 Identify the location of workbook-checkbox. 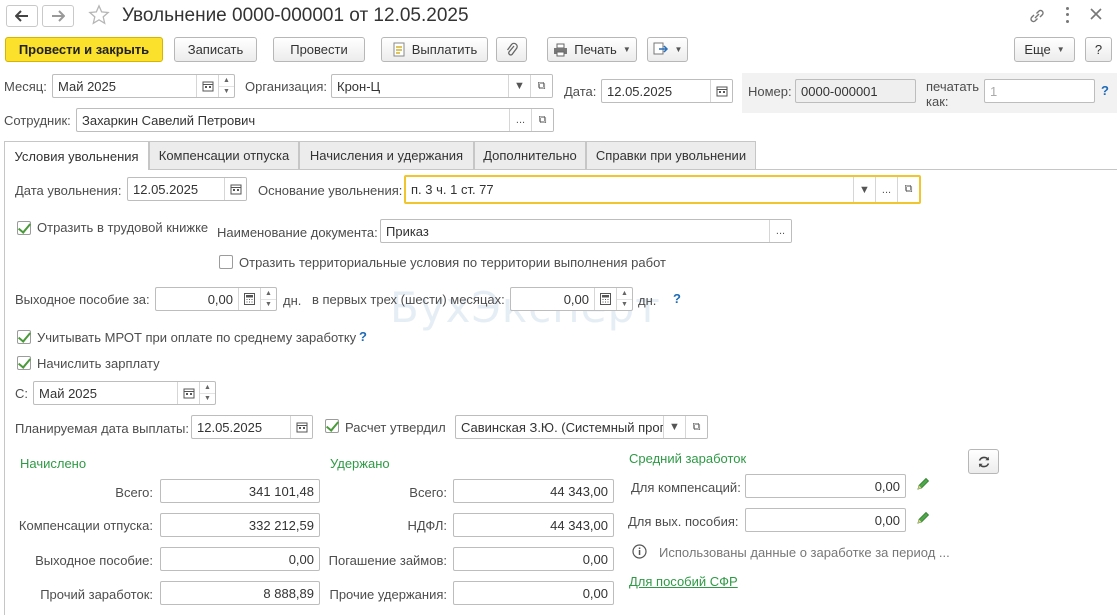
(24, 228).